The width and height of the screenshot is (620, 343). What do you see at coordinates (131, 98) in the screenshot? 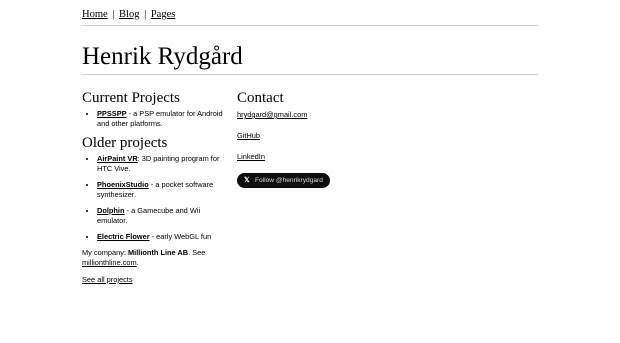
I see `current-projects-heading: Current Projects` at bounding box center [131, 98].